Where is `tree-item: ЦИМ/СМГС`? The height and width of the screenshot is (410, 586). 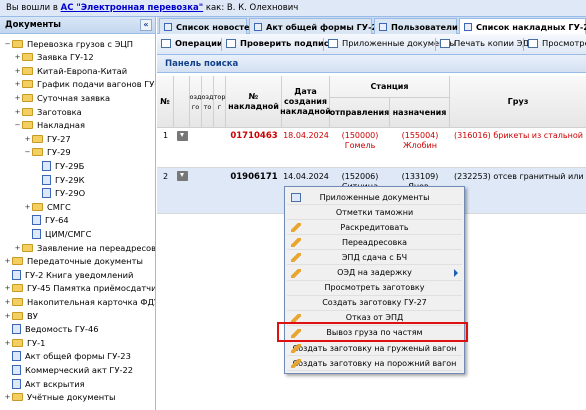 tree-item: ЦИМ/СМГС is located at coordinates (57, 233).